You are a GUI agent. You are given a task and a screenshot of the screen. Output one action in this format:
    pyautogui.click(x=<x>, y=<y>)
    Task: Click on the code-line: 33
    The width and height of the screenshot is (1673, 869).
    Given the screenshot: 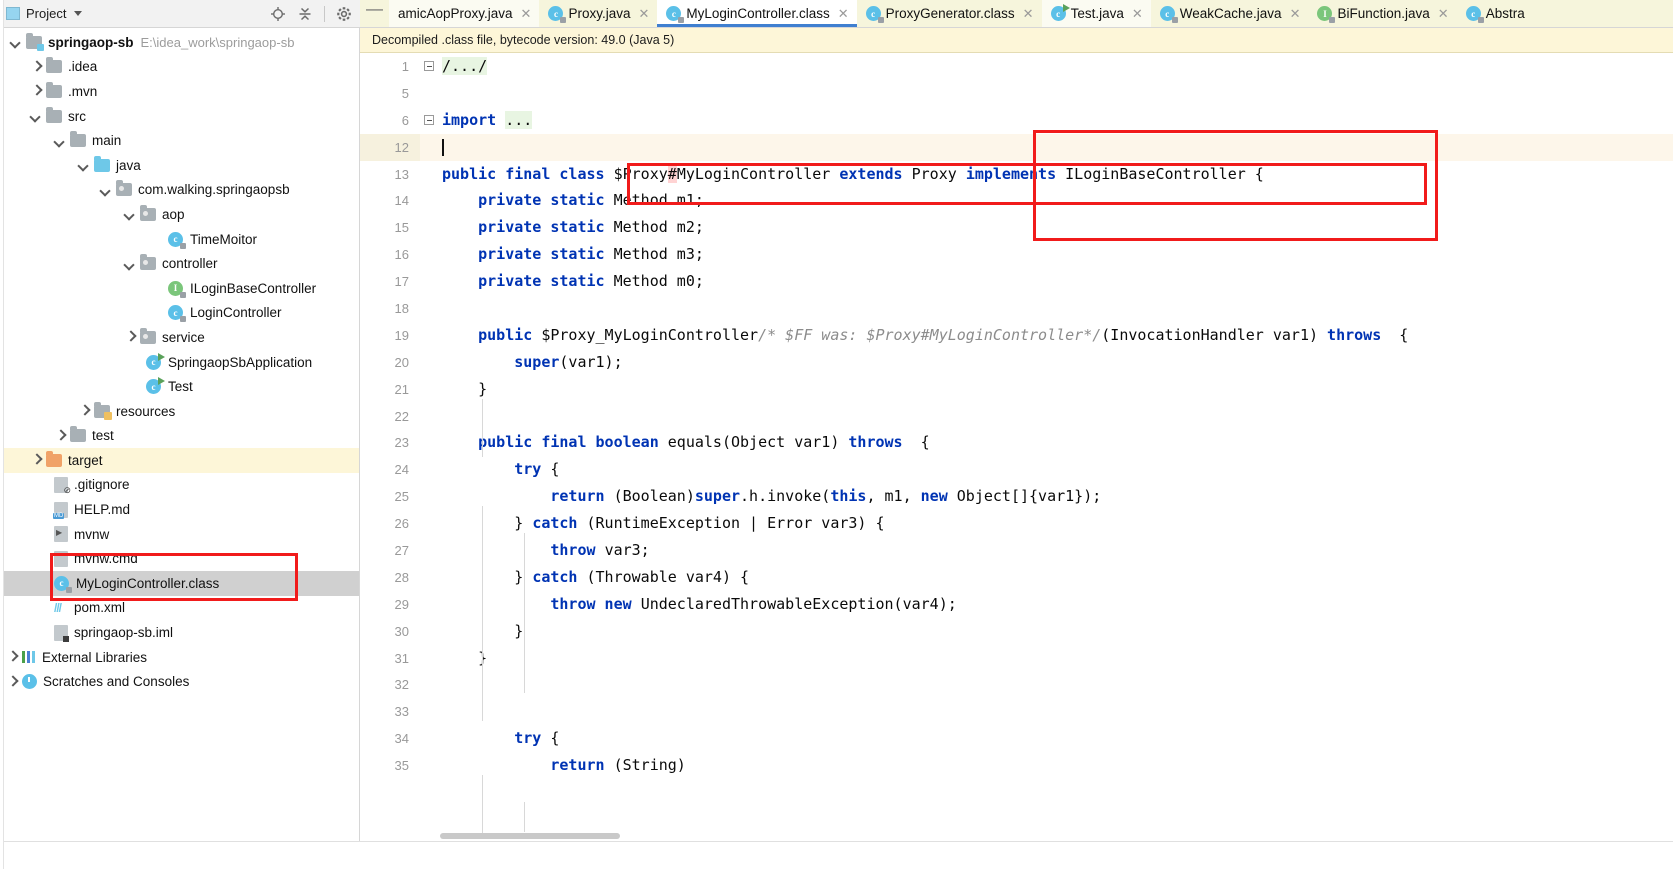 What is the action you would take?
    pyautogui.click(x=1016, y=711)
    